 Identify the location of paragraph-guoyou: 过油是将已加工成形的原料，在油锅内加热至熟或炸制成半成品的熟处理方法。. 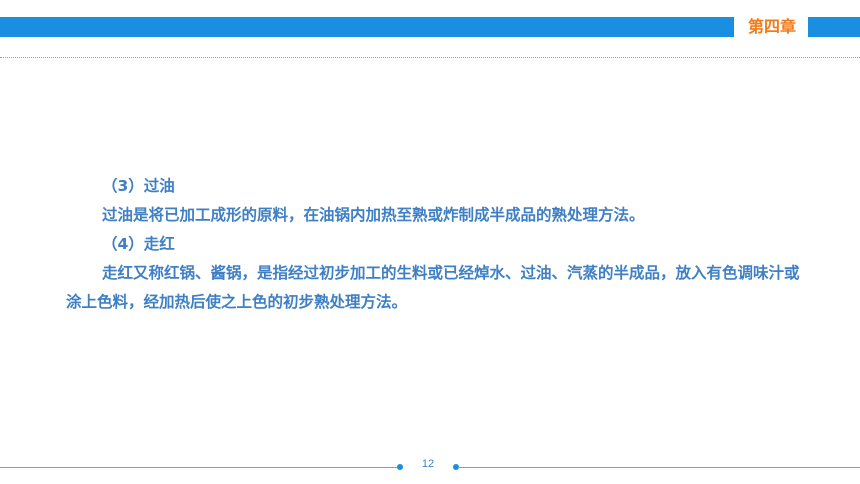
(373, 215).